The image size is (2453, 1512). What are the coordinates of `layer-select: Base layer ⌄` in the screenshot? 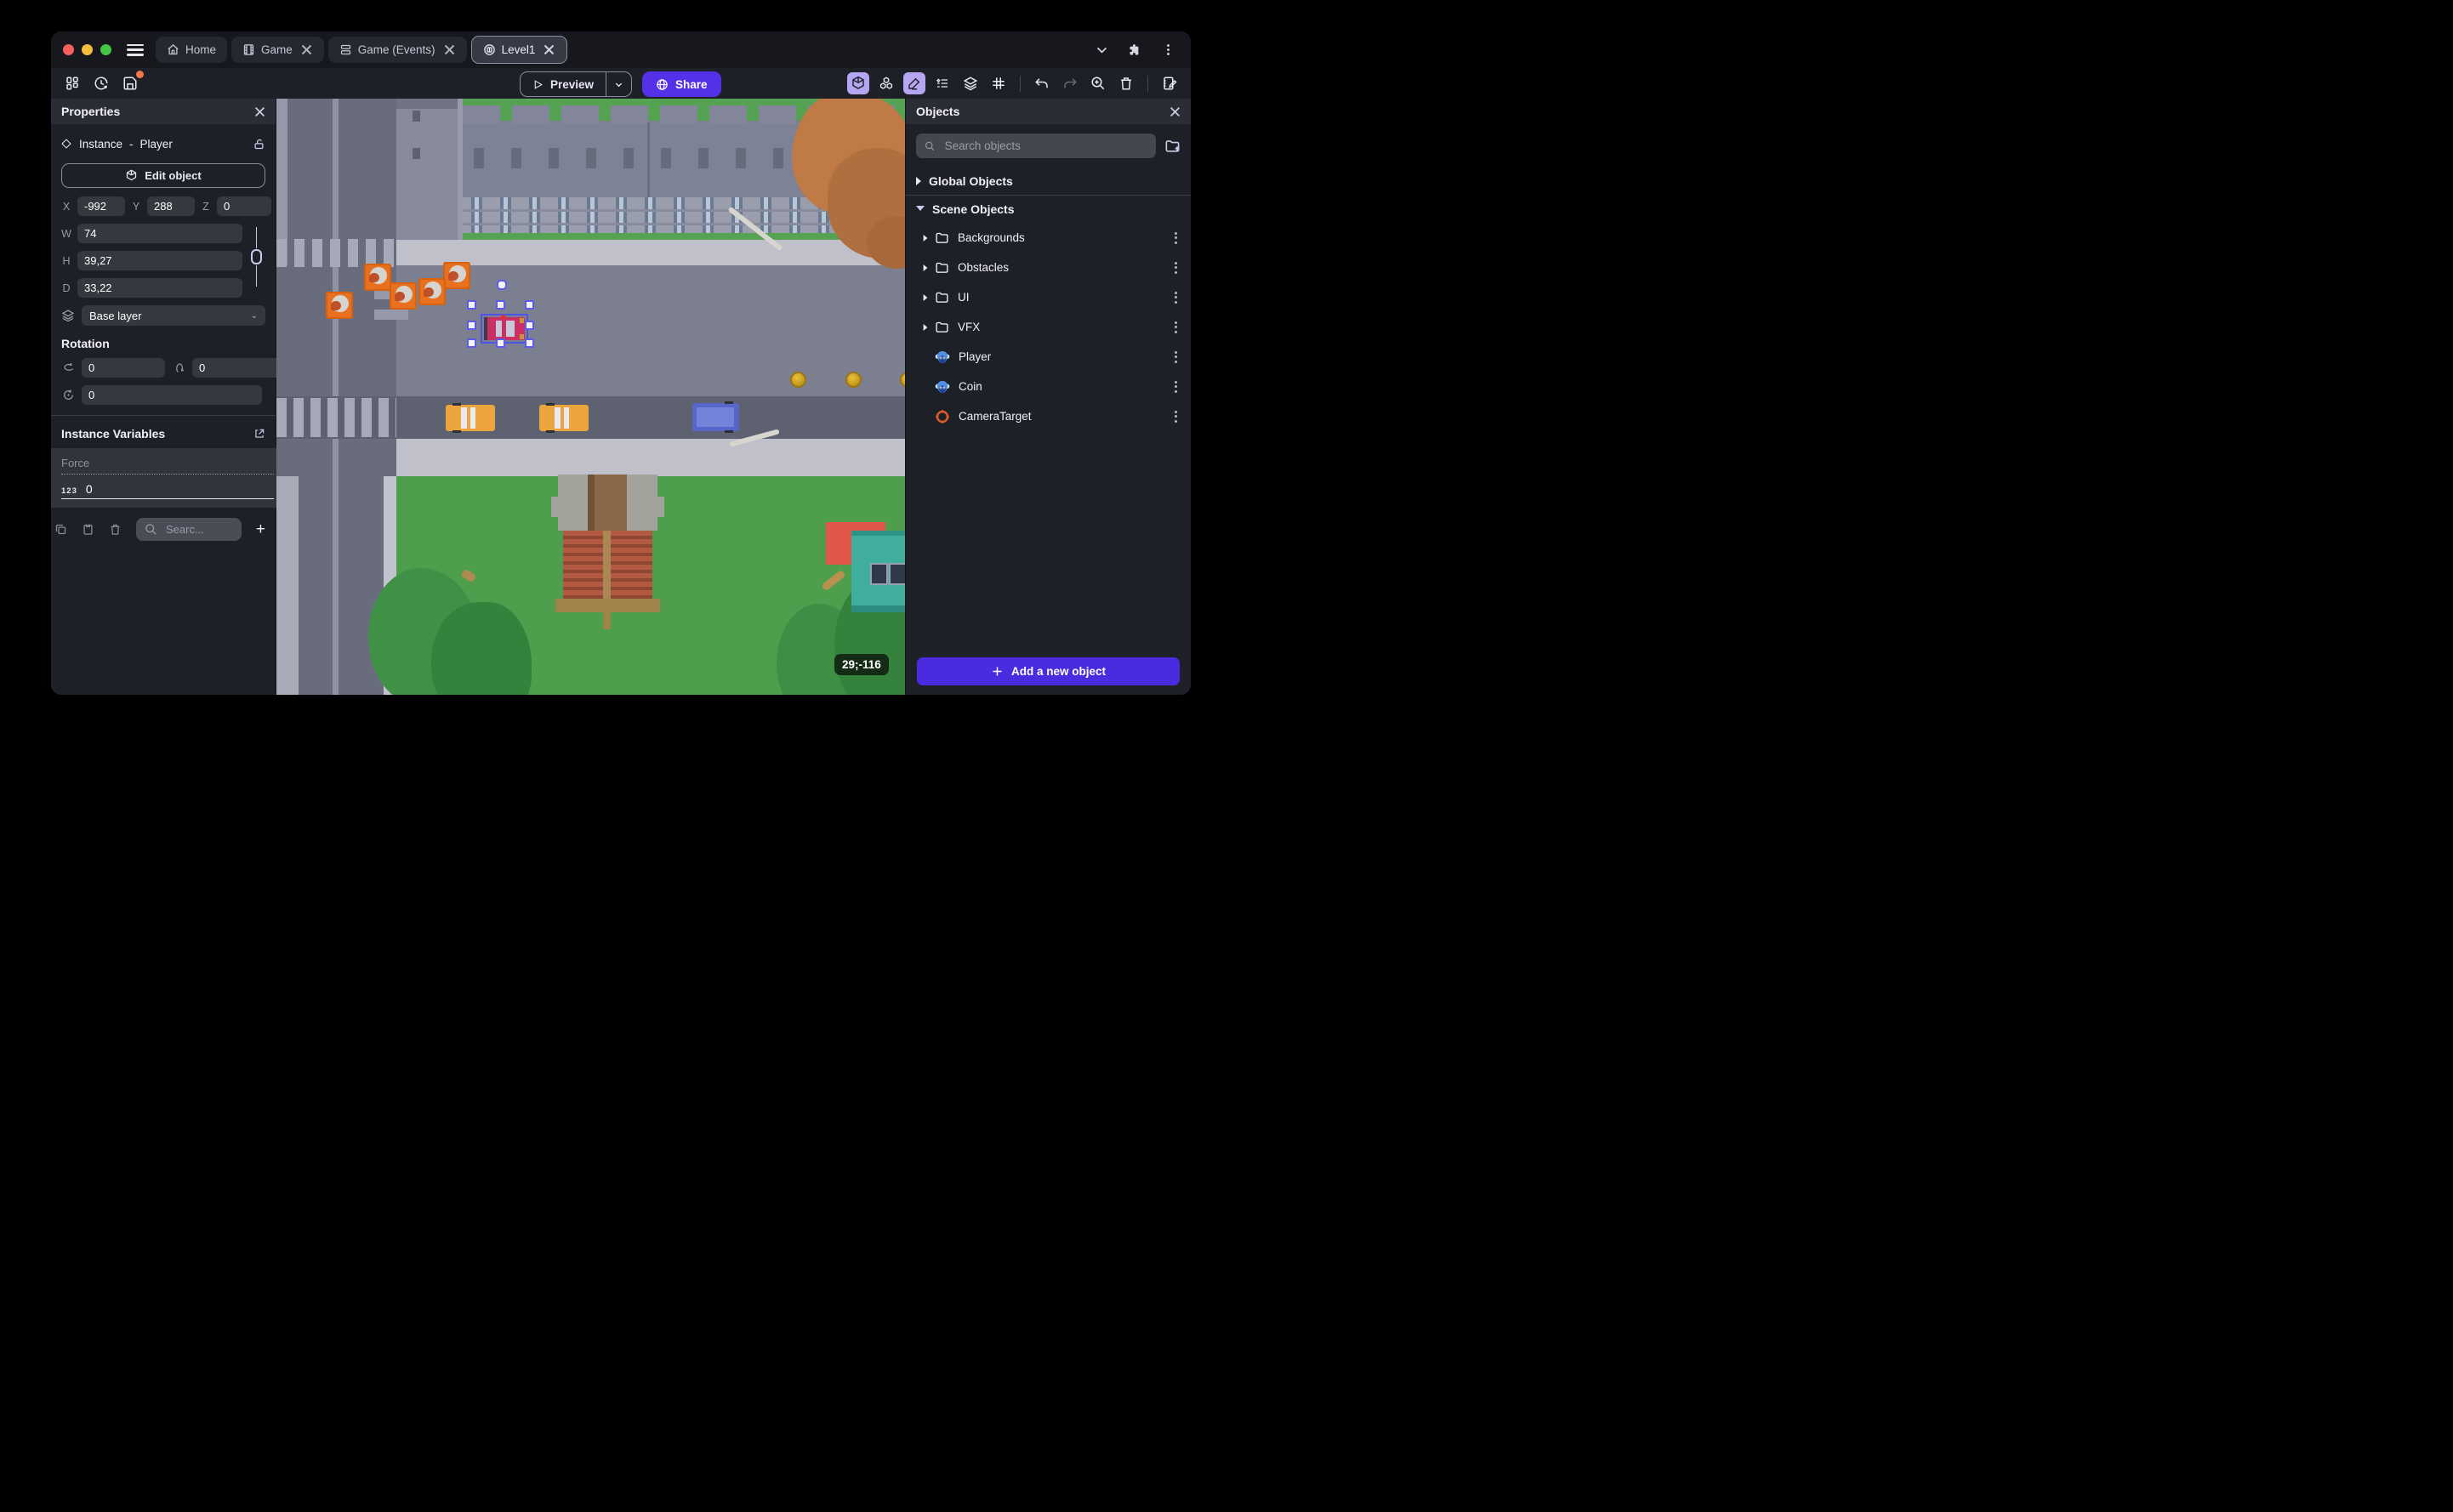 It's located at (173, 315).